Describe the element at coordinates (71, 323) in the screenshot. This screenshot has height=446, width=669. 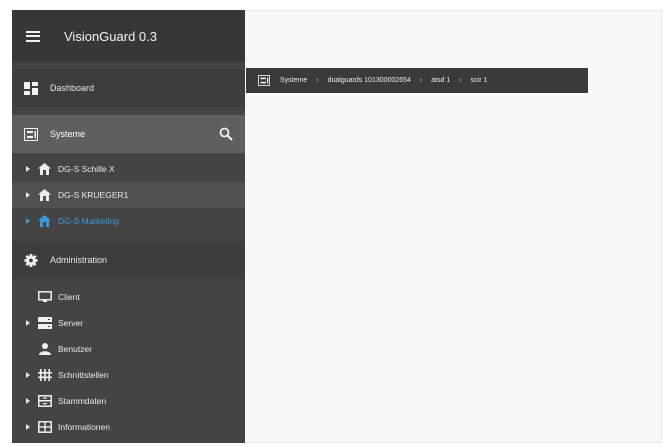
I see `admin-item-label: Server` at that location.